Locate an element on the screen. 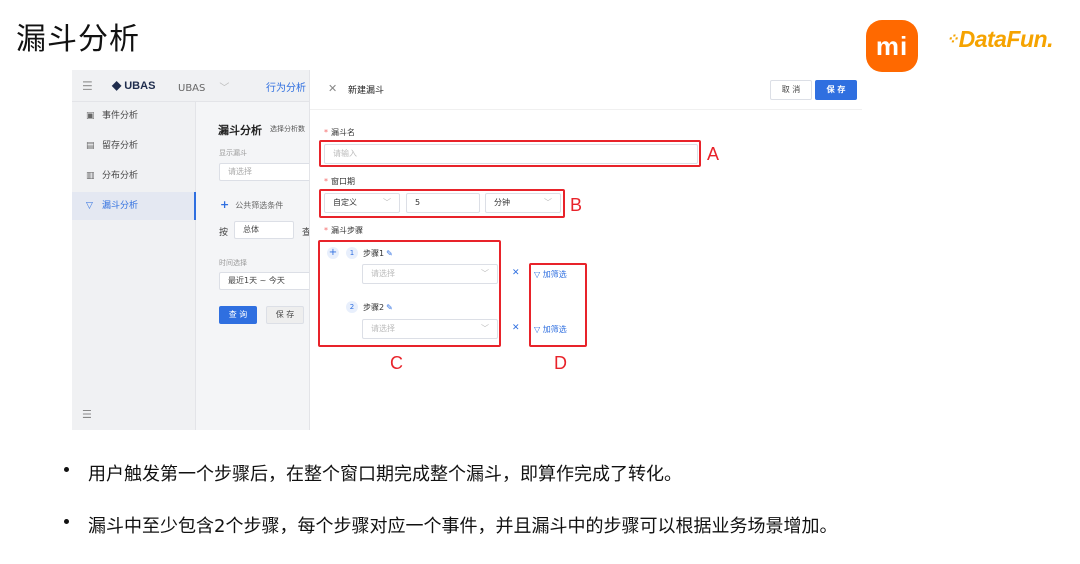 Image resolution: width=1080 pixels, height=564 pixels. chevron-down-icon: ﹀ is located at coordinates (224, 88).